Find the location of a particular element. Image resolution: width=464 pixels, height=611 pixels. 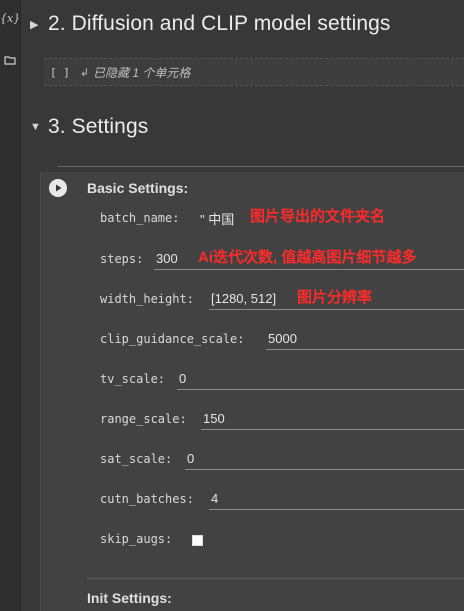

play-icon is located at coordinates (59, 188).